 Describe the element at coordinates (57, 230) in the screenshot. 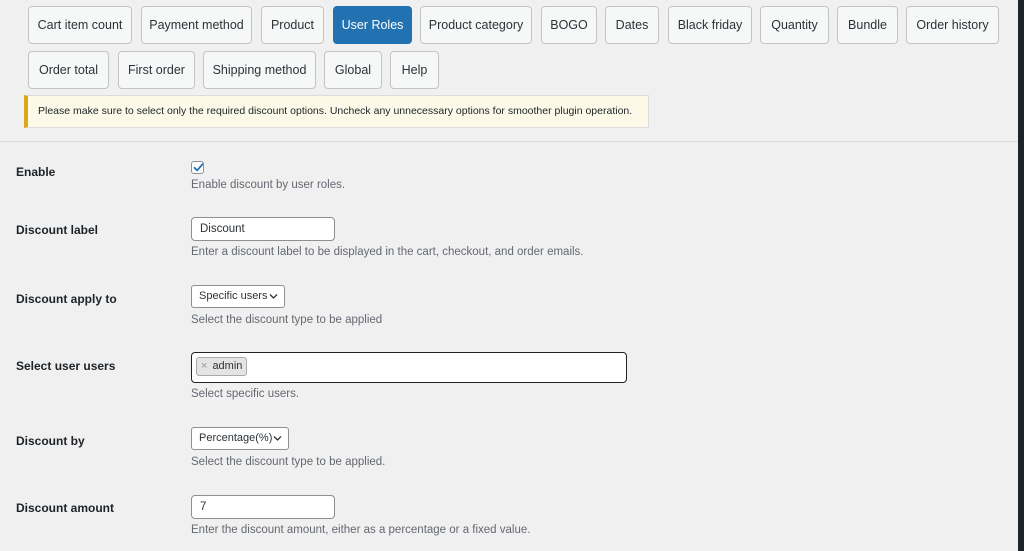

I see `discount-label-label: Discount label` at that location.